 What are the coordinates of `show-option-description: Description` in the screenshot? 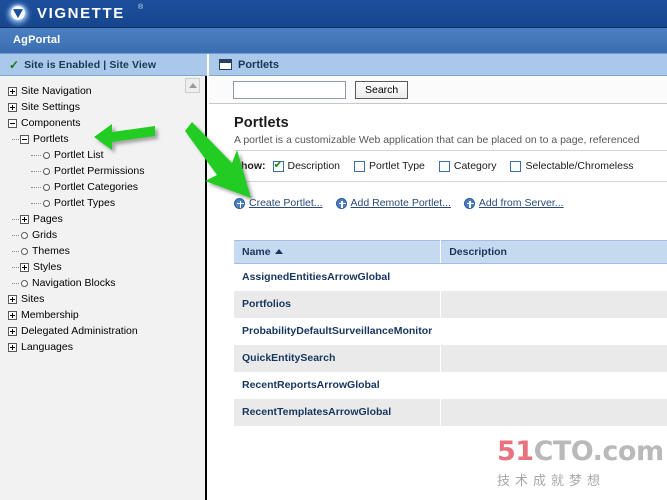 It's located at (306, 165).